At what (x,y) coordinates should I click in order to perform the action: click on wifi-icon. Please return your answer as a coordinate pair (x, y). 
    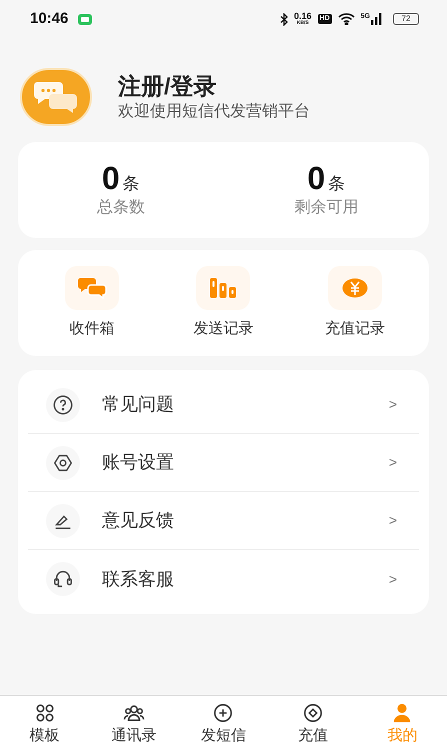
    Looking at the image, I should click on (346, 19).